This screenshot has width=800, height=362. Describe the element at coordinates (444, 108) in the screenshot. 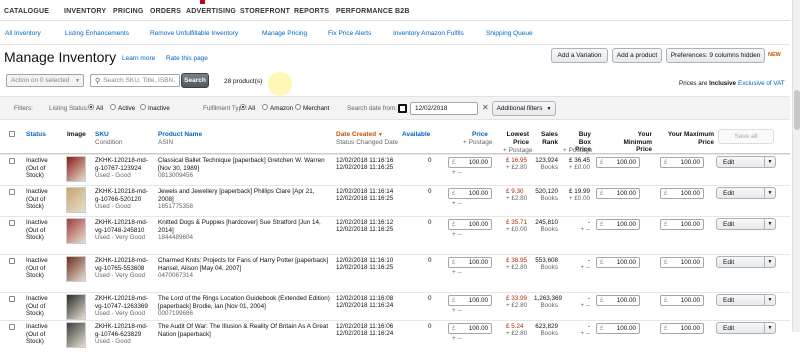

I see `date-input: 12/02/2018` at that location.